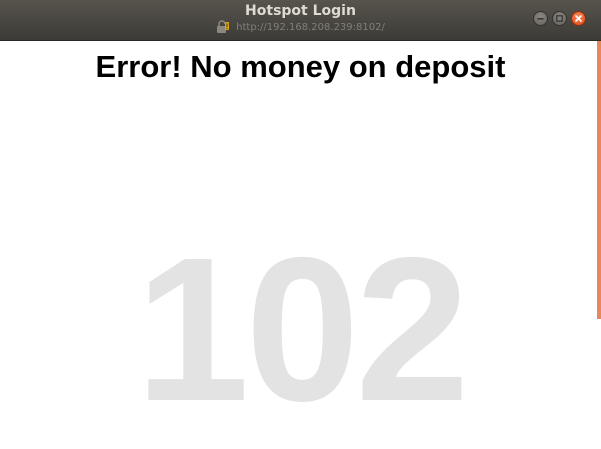 The width and height of the screenshot is (601, 449). I want to click on minimize-icon, so click(540, 18).